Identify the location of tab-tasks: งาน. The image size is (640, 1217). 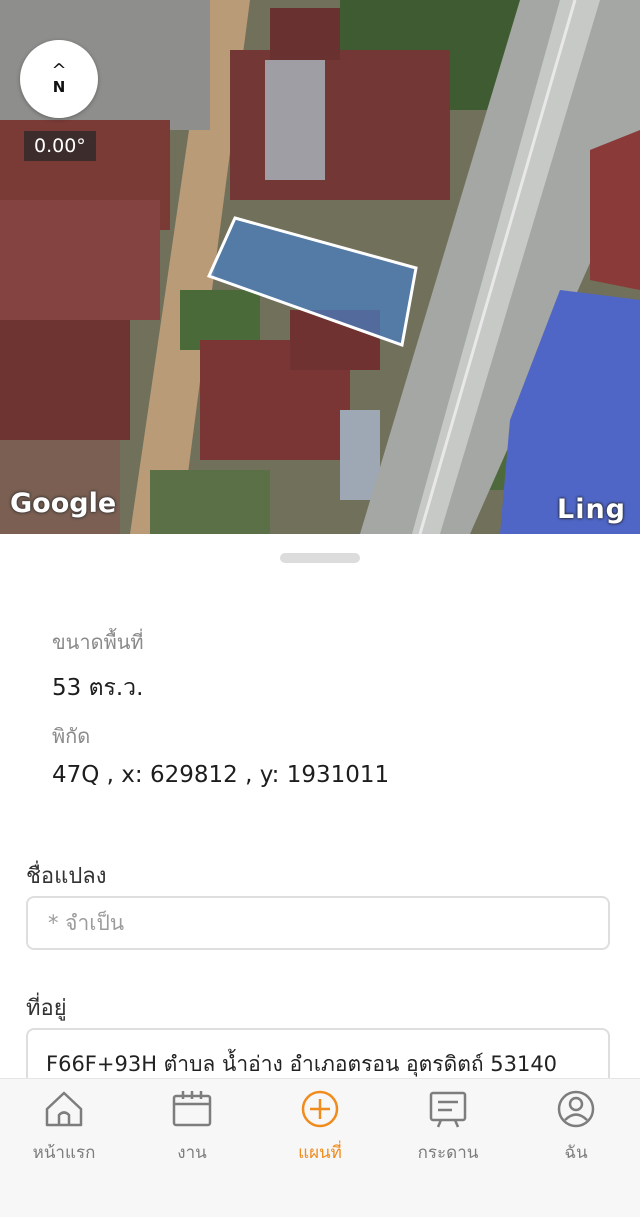
(192, 1148).